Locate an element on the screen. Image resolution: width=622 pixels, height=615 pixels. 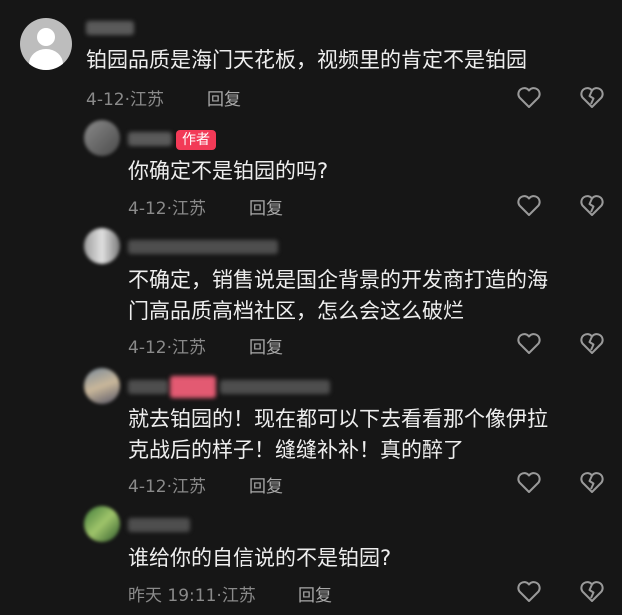
comment-text-line: 谁给你的自信说的不是铂园? is located at coordinates (260, 558).